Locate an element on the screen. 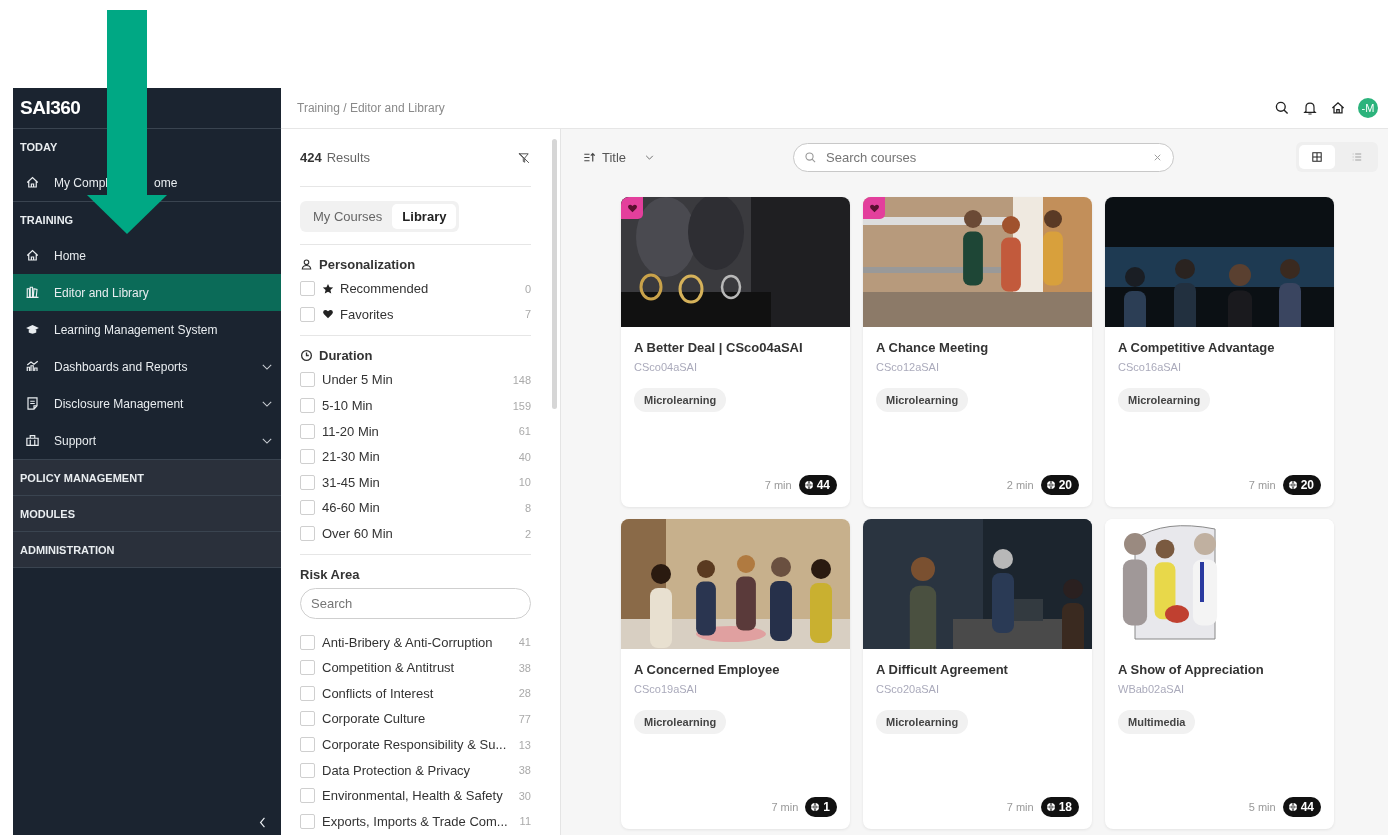  course-card: A Show of Appreciation WBab02aSAI Multimedia 5 min 44 is located at coordinates (1219, 674).